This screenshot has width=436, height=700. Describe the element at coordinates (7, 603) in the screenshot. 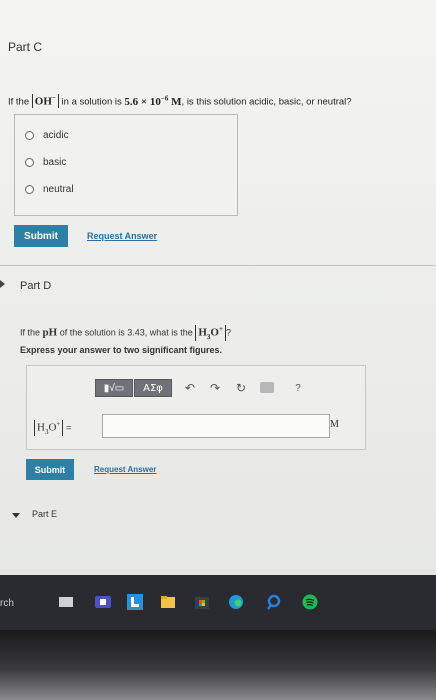

I see `taskbar-search: rch` at that location.